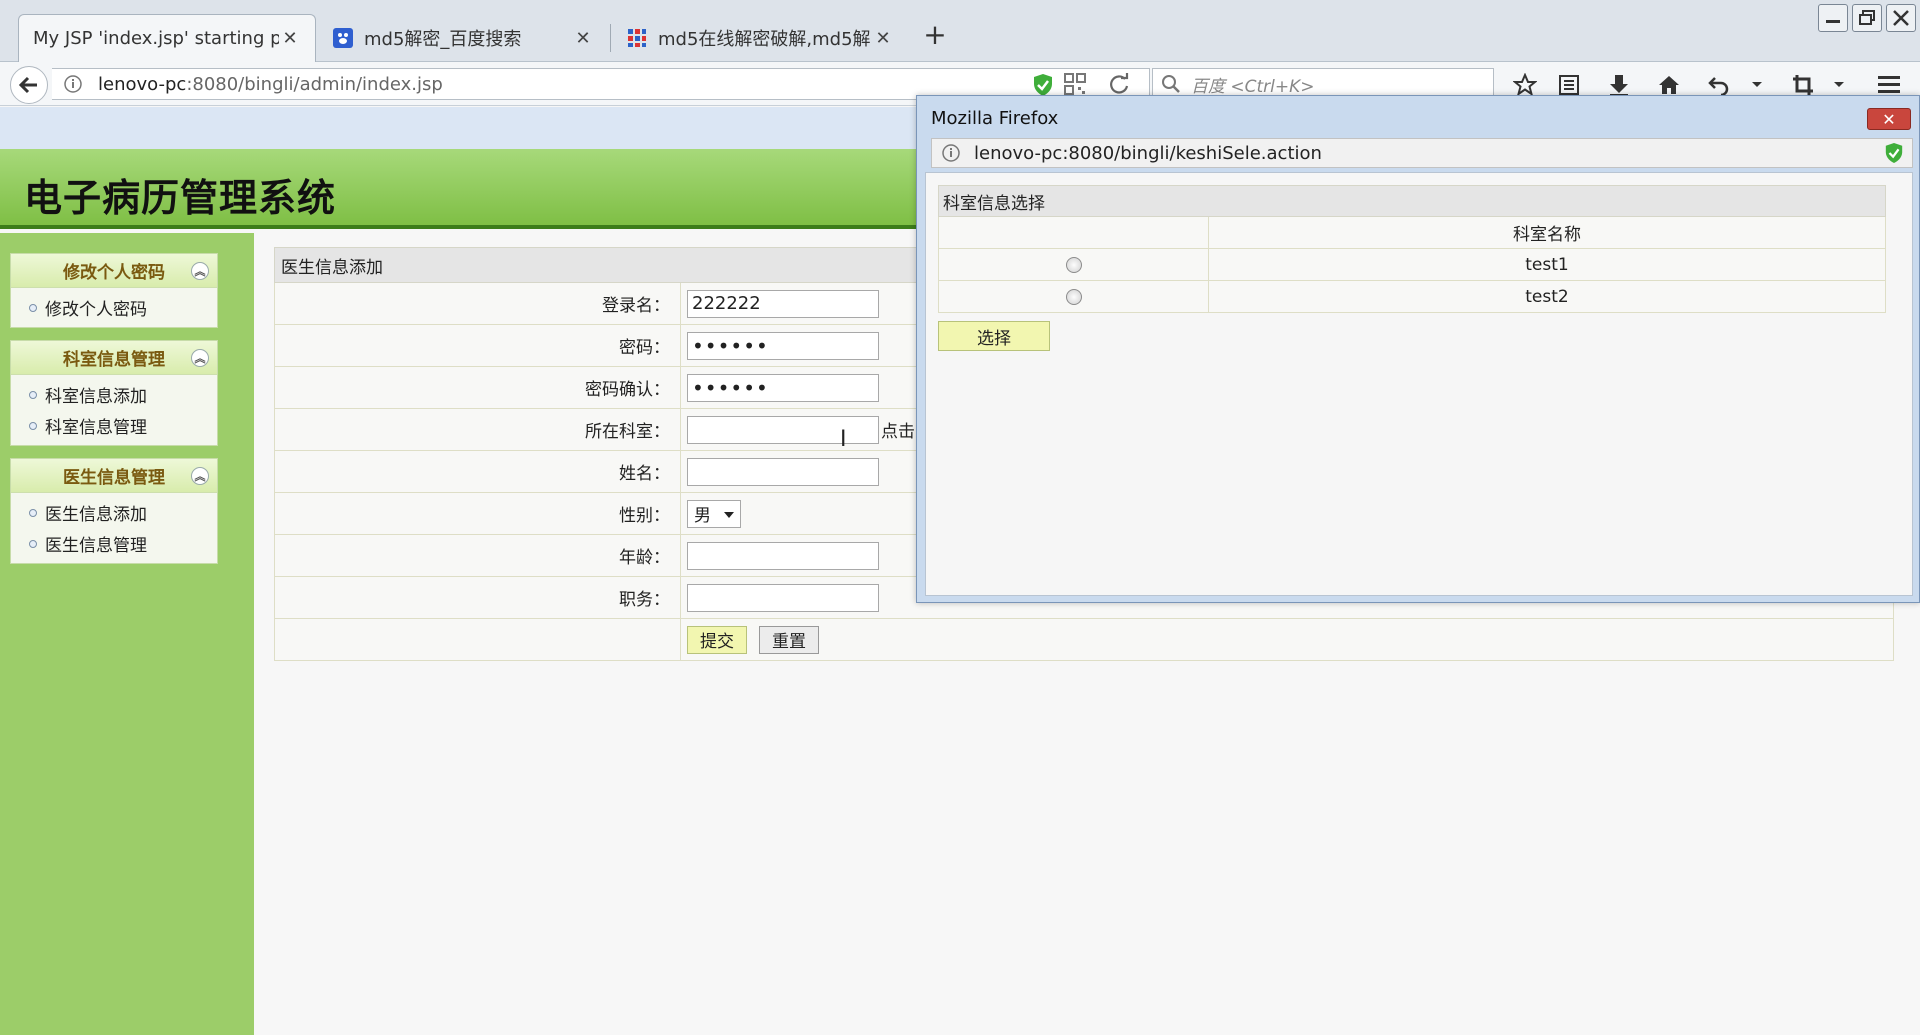 This screenshot has height=1035, width=1920. Describe the element at coordinates (1412, 265) in the screenshot. I see `table-row: test1` at that location.